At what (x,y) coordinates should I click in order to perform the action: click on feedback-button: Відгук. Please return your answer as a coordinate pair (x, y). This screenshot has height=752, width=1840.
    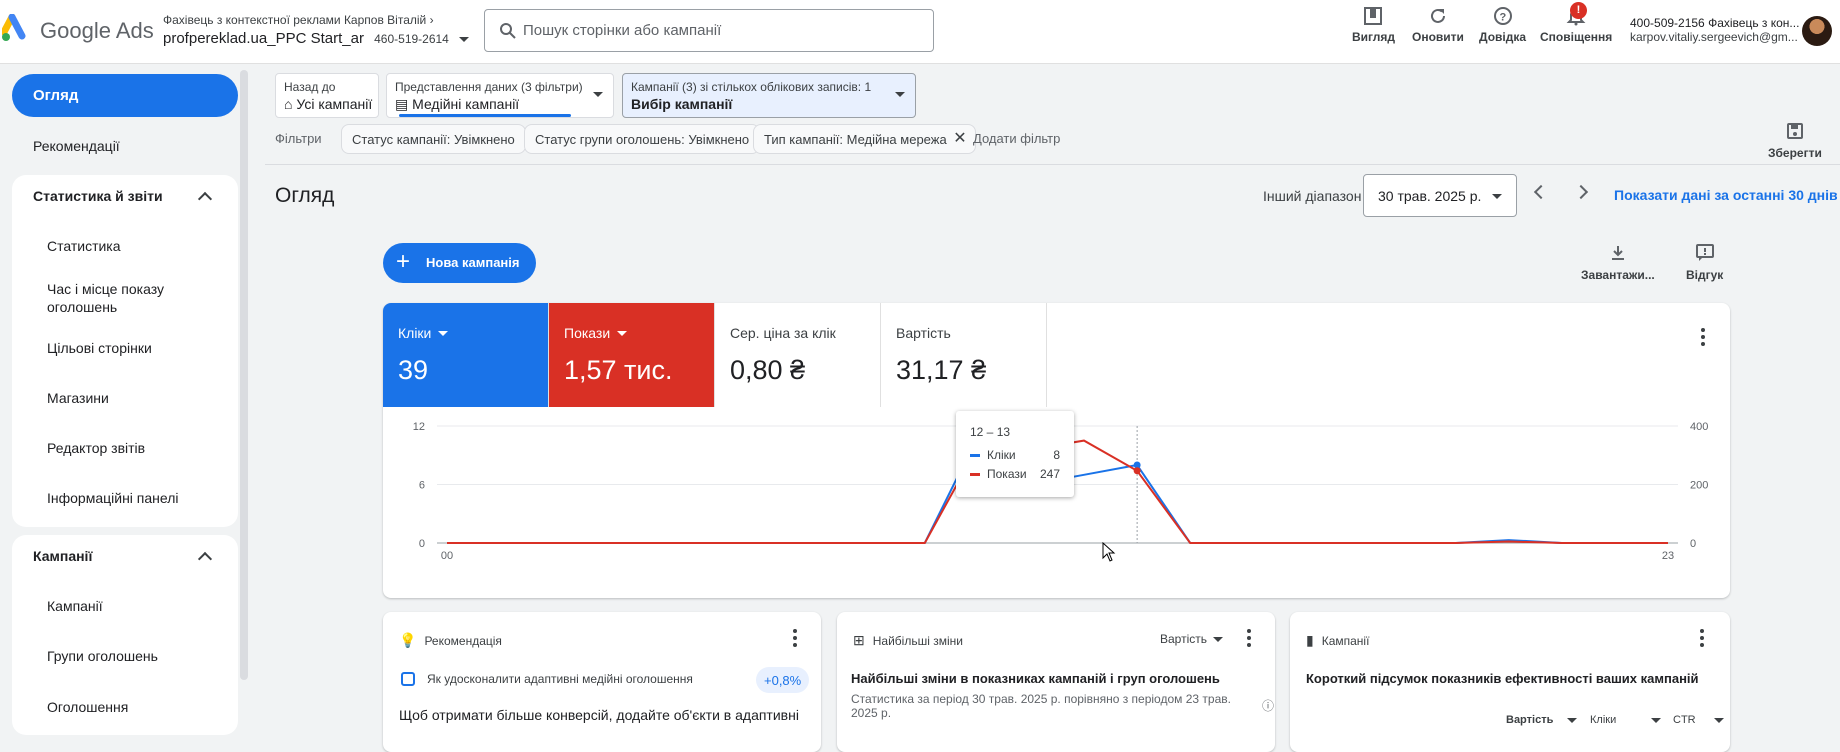
    Looking at the image, I should click on (1704, 263).